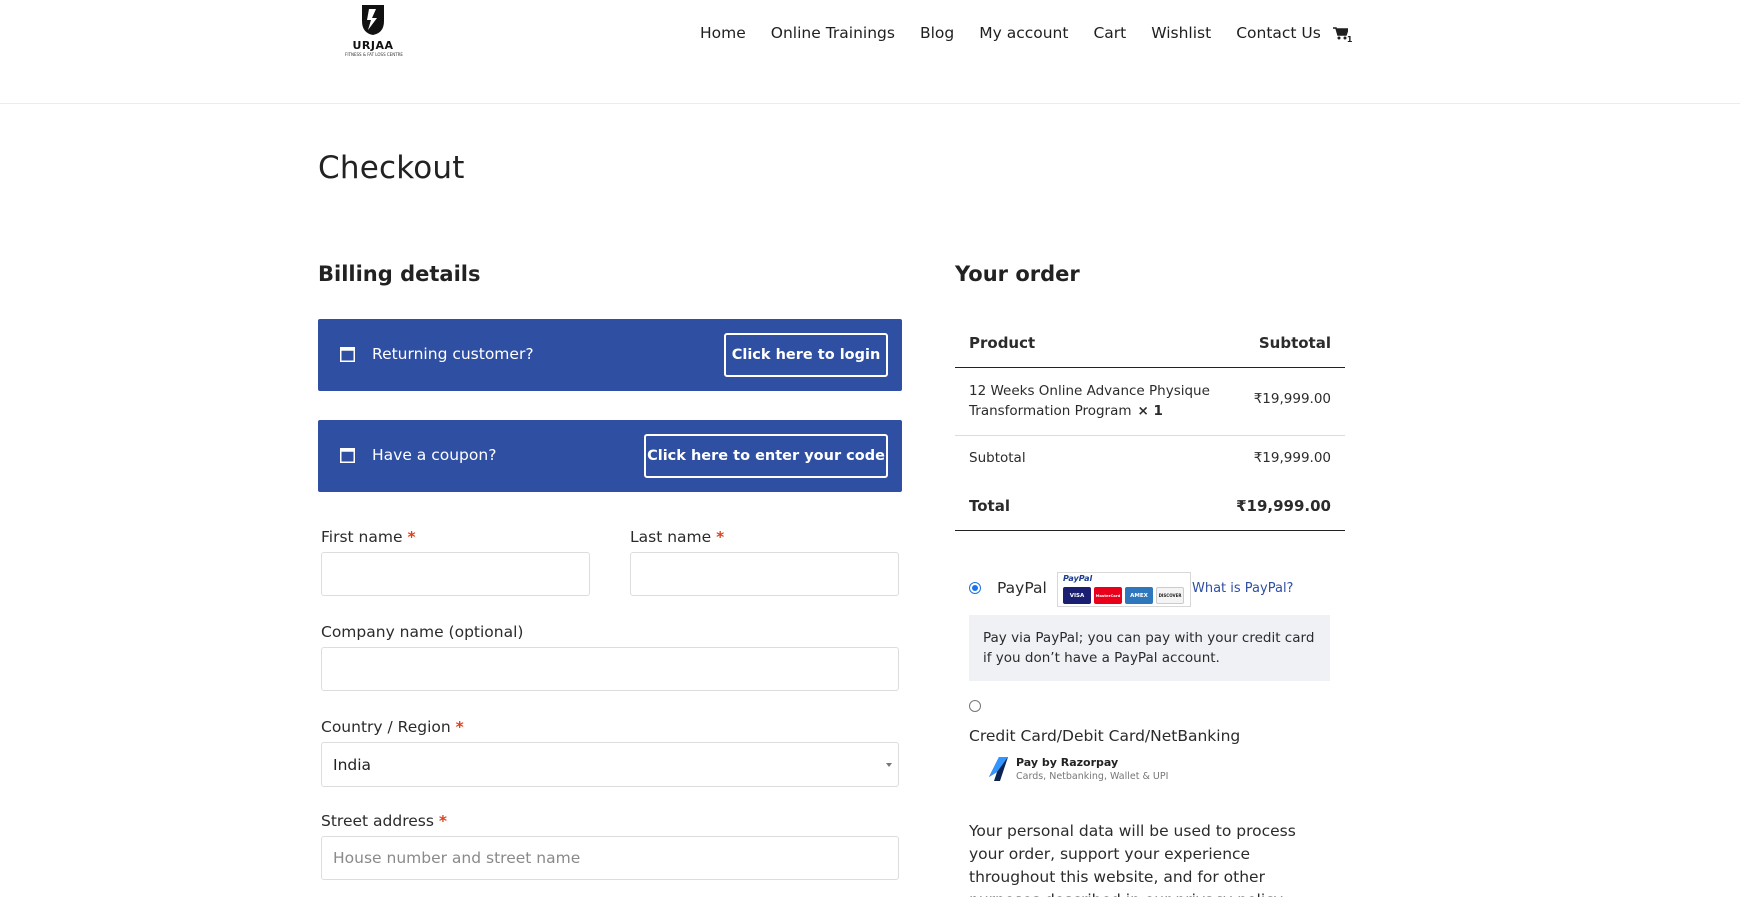  I want to click on what-is-paypal-link: What is PayPal?, so click(1242, 588).